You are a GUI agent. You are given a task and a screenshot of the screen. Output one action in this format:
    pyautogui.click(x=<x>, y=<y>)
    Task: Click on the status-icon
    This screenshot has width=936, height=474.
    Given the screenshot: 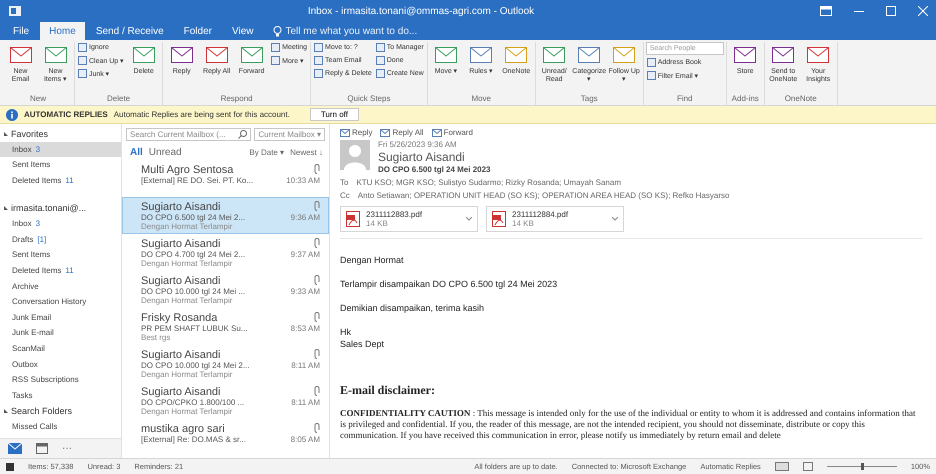 What is the action you would take?
    pyautogui.click(x=10, y=466)
    